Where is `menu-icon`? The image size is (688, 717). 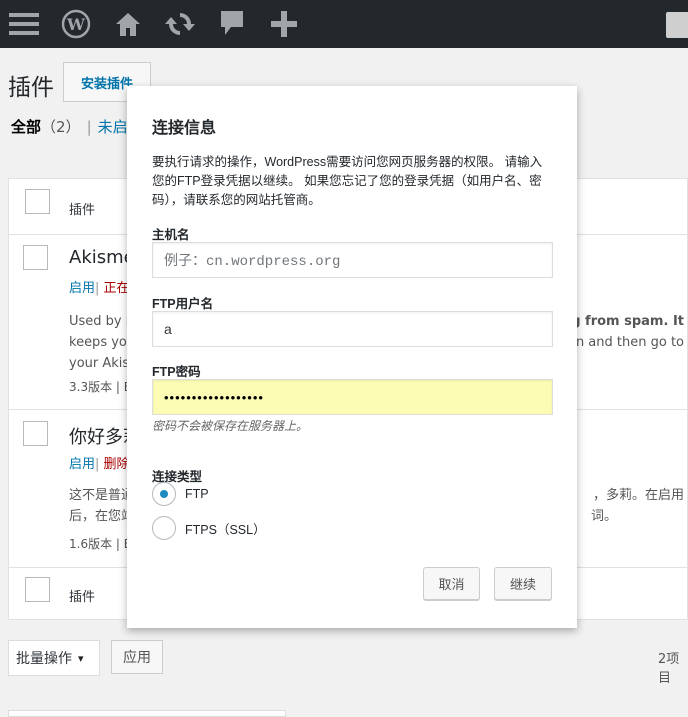 menu-icon is located at coordinates (24, 24).